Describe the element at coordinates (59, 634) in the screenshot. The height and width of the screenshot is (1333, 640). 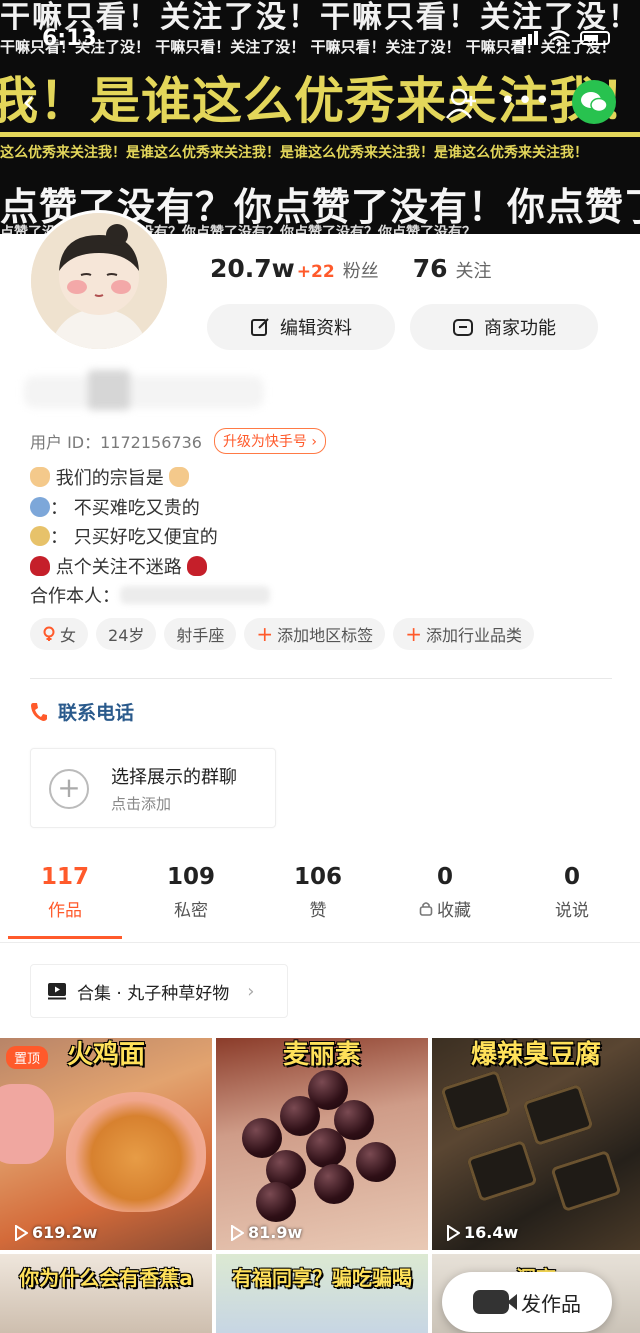
I see `tag-gender: 女` at that location.